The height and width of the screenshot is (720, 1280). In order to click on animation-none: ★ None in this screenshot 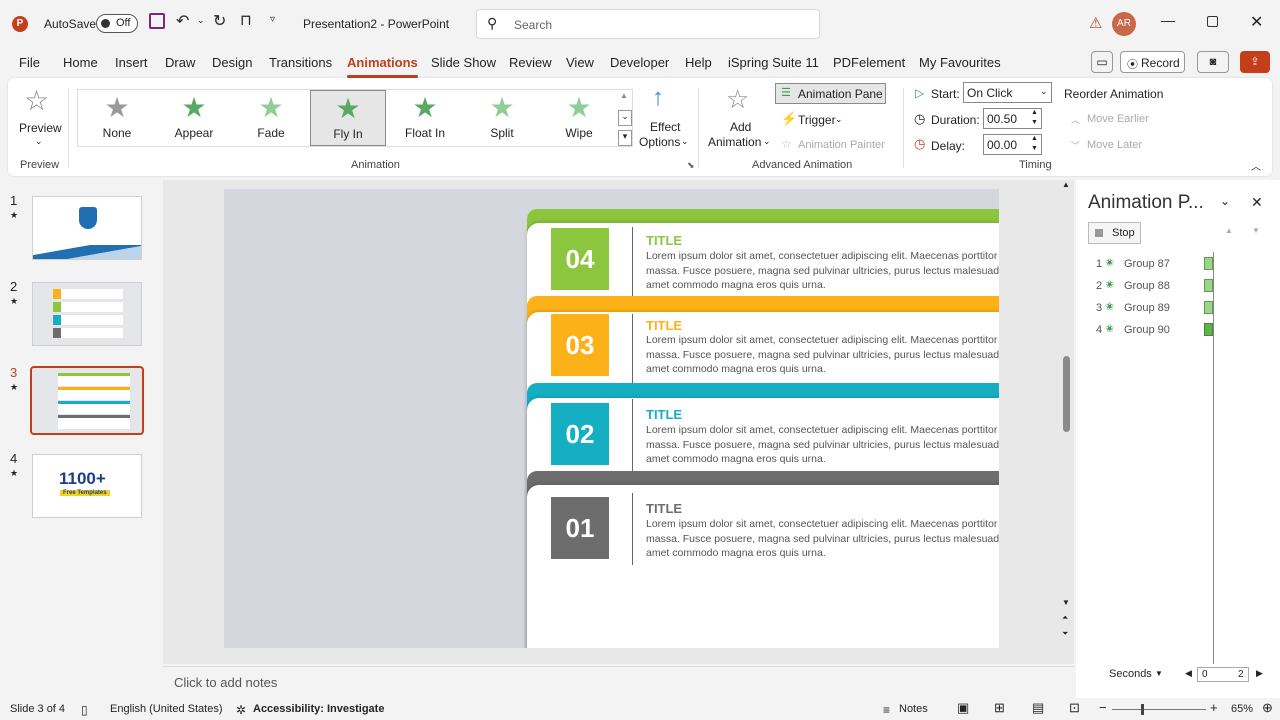, I will do `click(117, 118)`.